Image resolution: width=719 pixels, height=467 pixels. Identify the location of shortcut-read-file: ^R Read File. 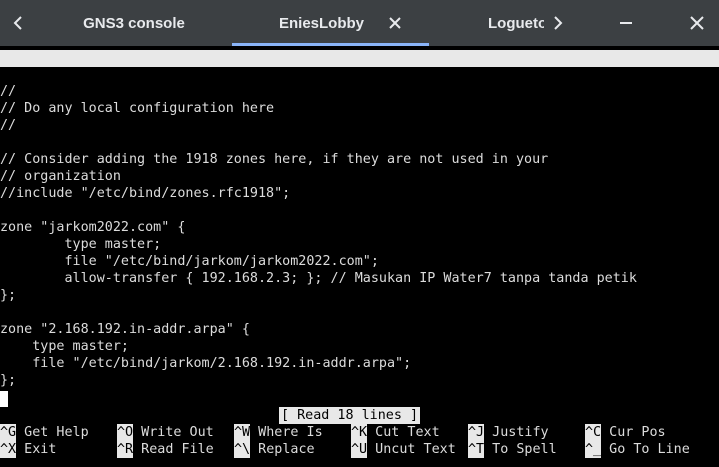
(165, 449).